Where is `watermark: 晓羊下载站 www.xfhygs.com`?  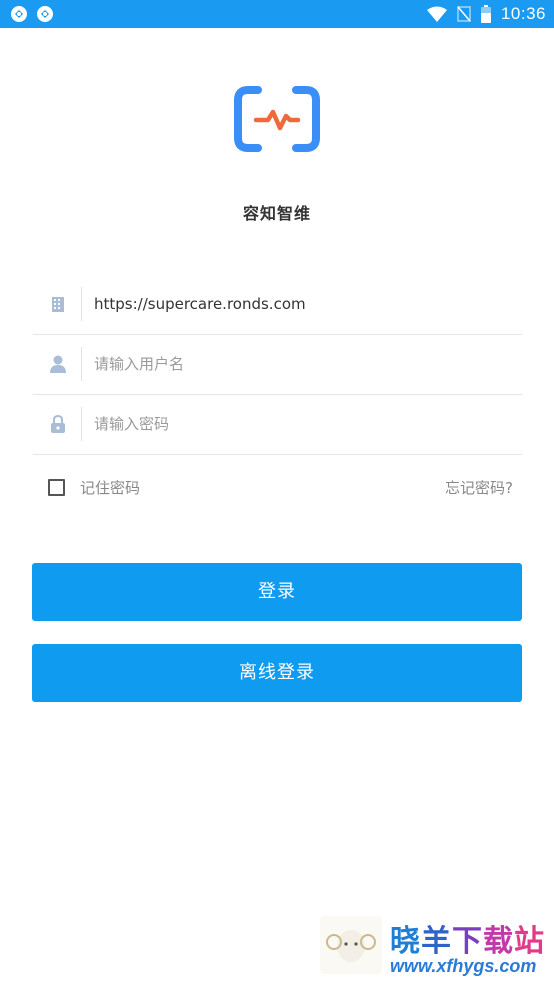 watermark: 晓羊下载站 www.xfhygs.com is located at coordinates (435, 945).